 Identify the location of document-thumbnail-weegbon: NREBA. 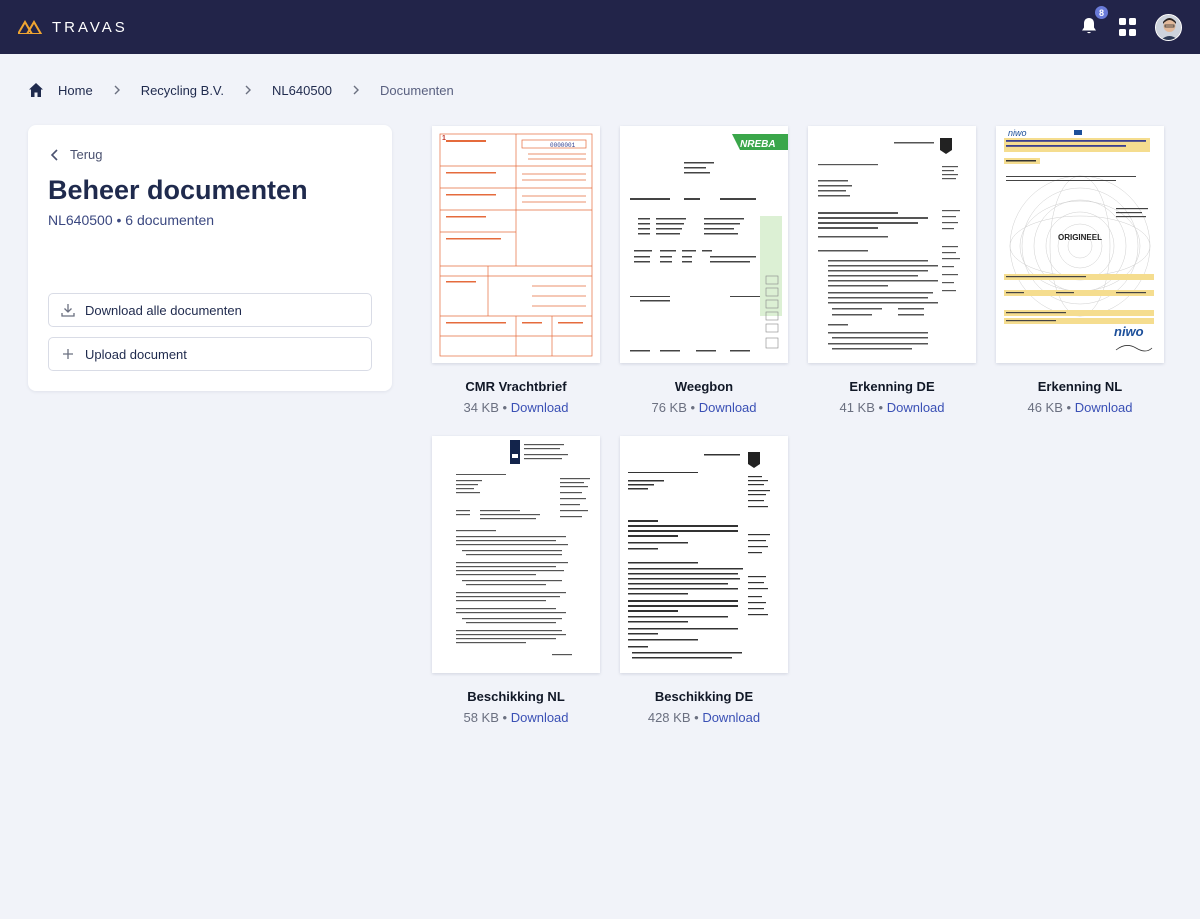
(704, 244).